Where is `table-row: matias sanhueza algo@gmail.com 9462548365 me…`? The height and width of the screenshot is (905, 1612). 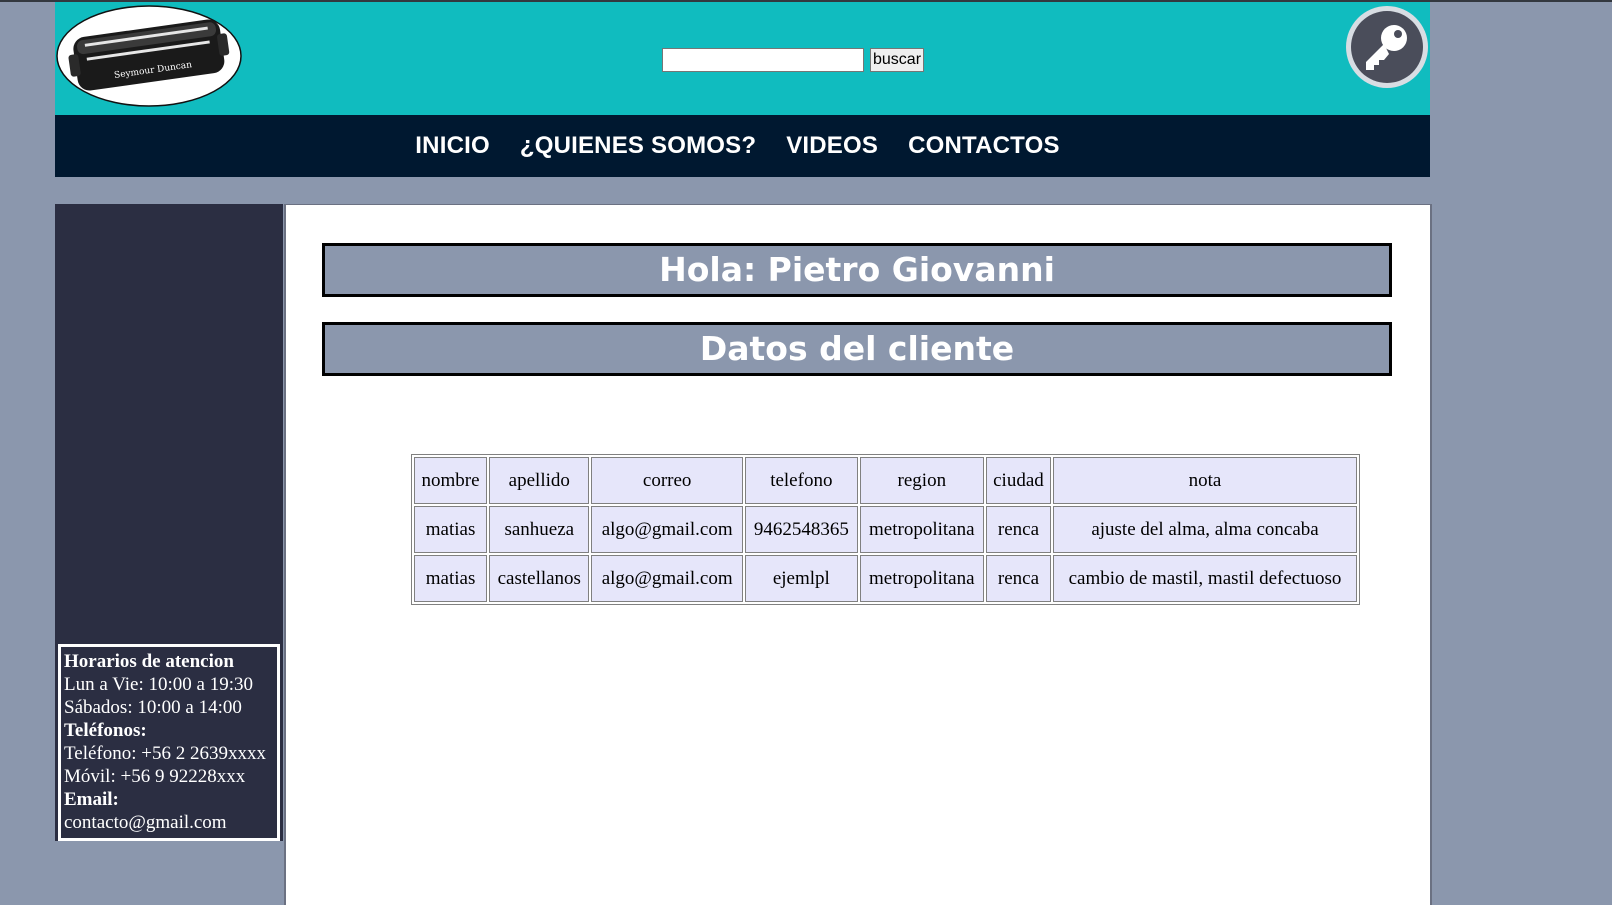 table-row: matias sanhueza algo@gmail.com 9462548365 me… is located at coordinates (885, 529).